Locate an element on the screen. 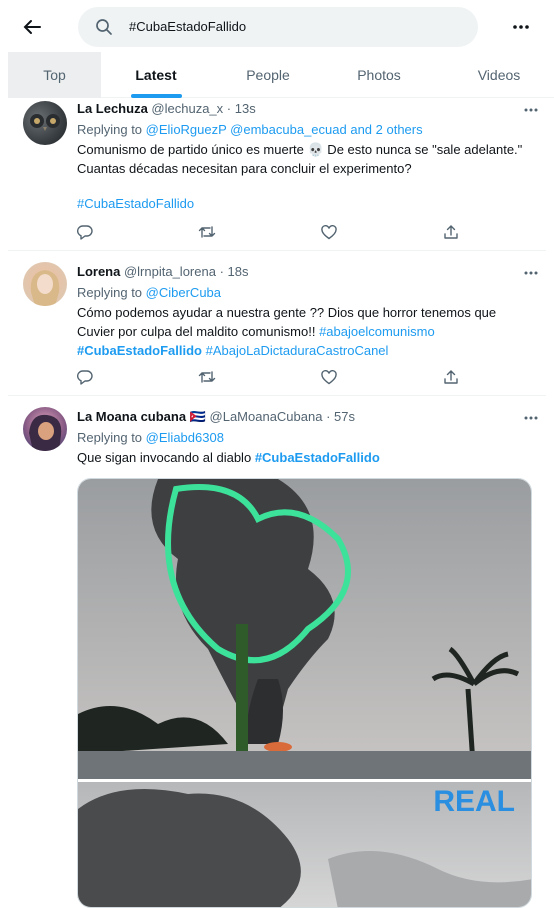 Image resolution: width=554 pixels, height=908 pixels. tab-label: Top is located at coordinates (54, 75).